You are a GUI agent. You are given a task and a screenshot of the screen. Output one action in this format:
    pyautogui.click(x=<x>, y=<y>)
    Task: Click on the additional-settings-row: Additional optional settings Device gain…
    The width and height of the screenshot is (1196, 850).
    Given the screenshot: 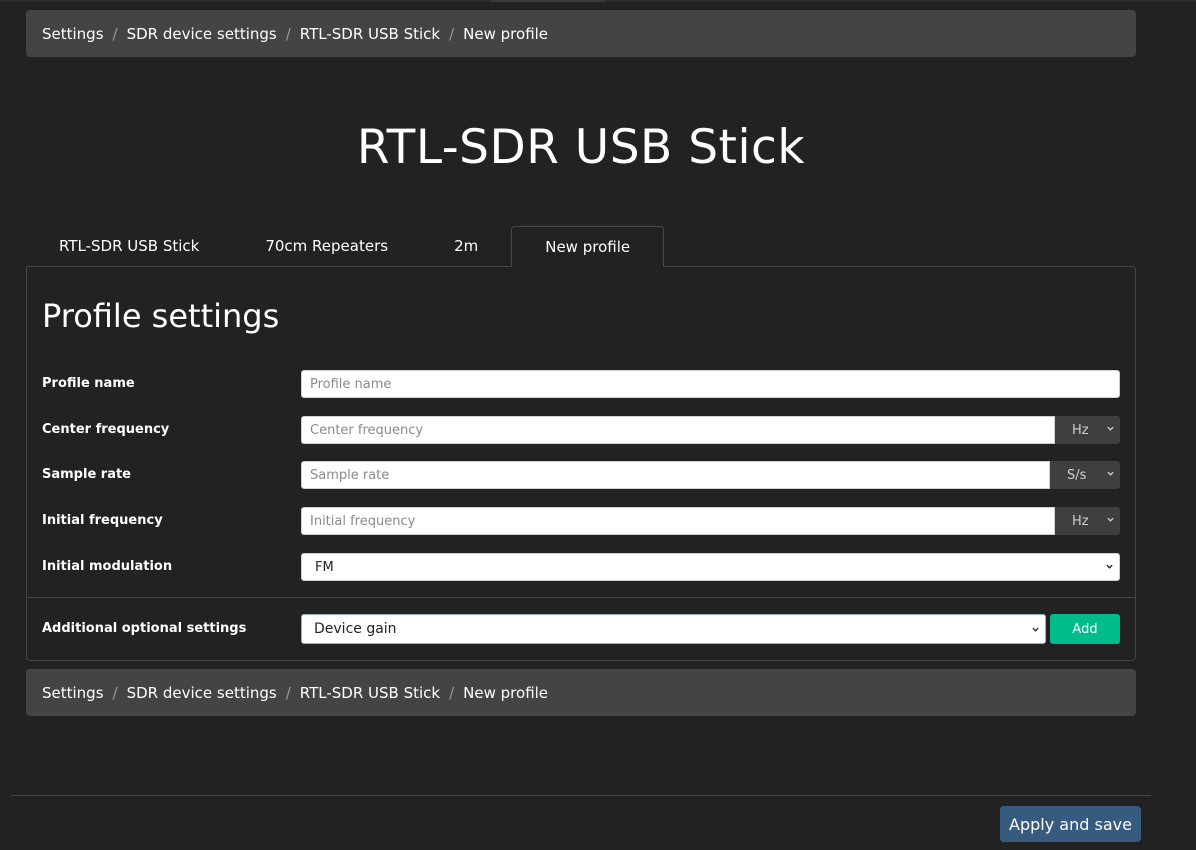 What is the action you would take?
    pyautogui.click(x=581, y=629)
    